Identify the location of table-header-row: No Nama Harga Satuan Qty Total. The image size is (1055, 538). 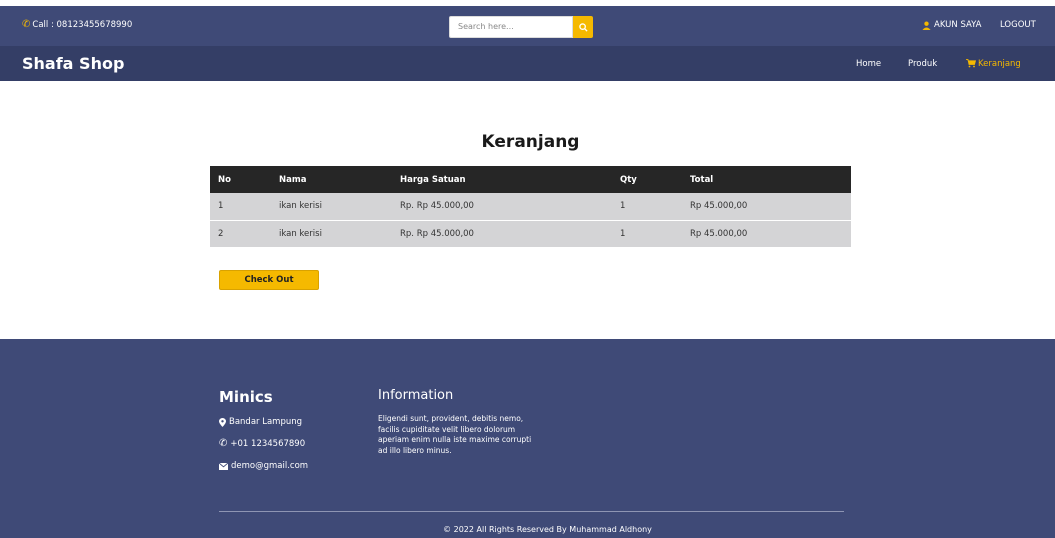
(530, 179).